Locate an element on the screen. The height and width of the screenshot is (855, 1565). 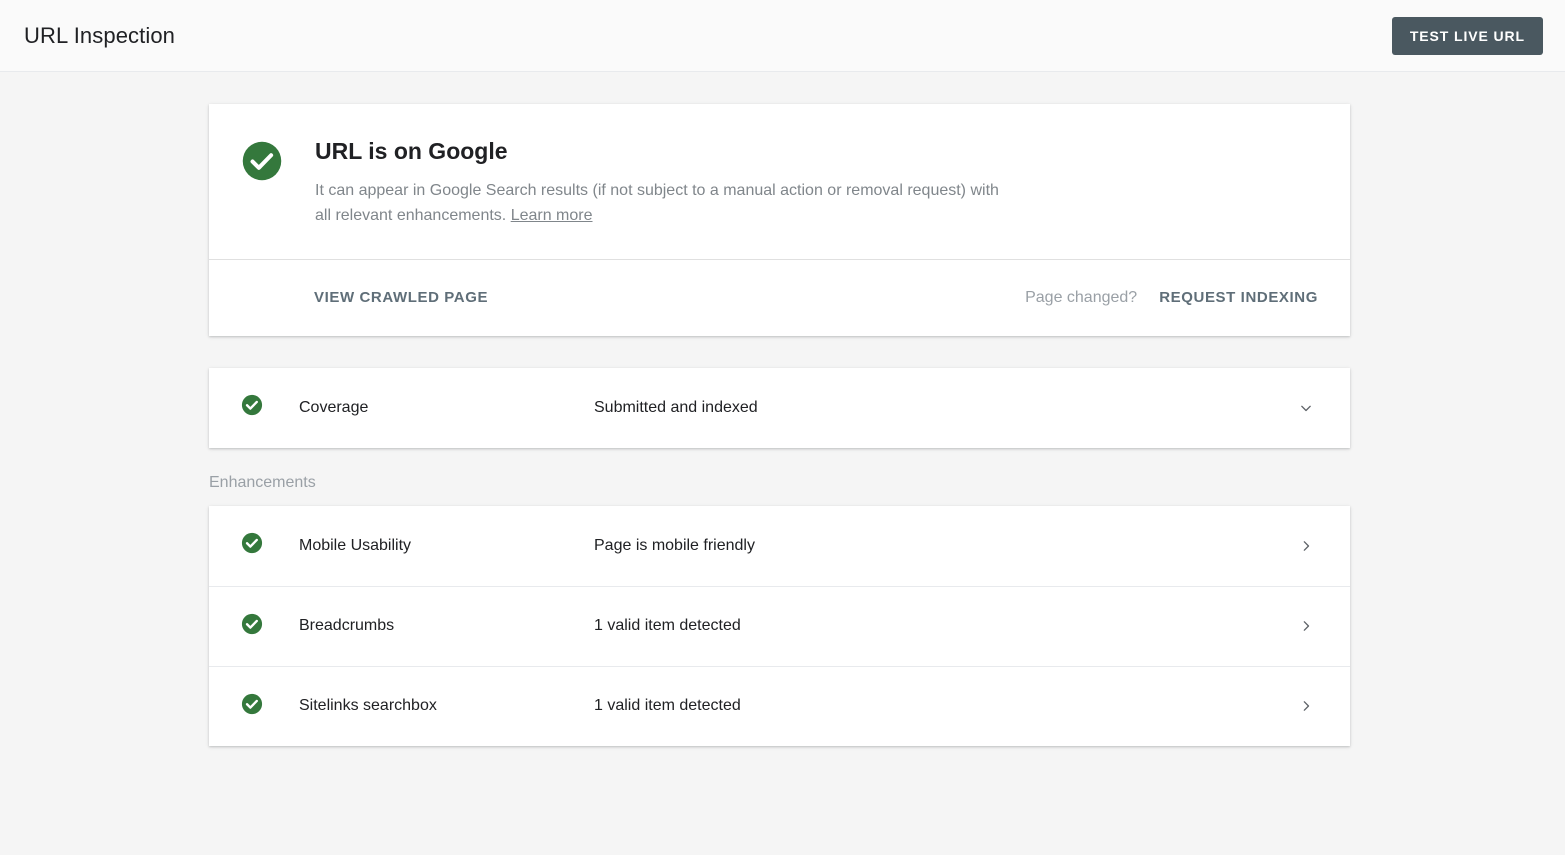
test-live-url-button: TEST LIVE URL is located at coordinates (1467, 35).